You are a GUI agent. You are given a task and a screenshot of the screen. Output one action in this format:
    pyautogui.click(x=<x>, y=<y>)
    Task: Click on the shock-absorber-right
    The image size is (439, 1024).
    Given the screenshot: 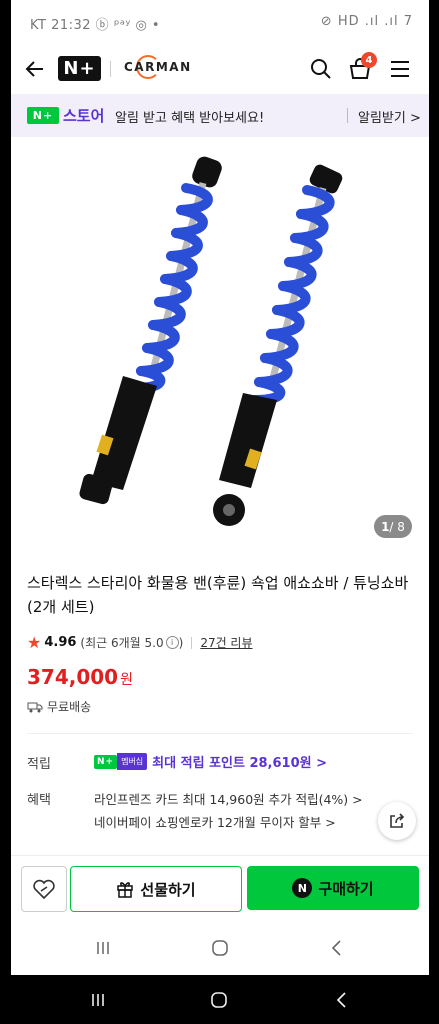 What is the action you would take?
    pyautogui.click(x=278, y=345)
    